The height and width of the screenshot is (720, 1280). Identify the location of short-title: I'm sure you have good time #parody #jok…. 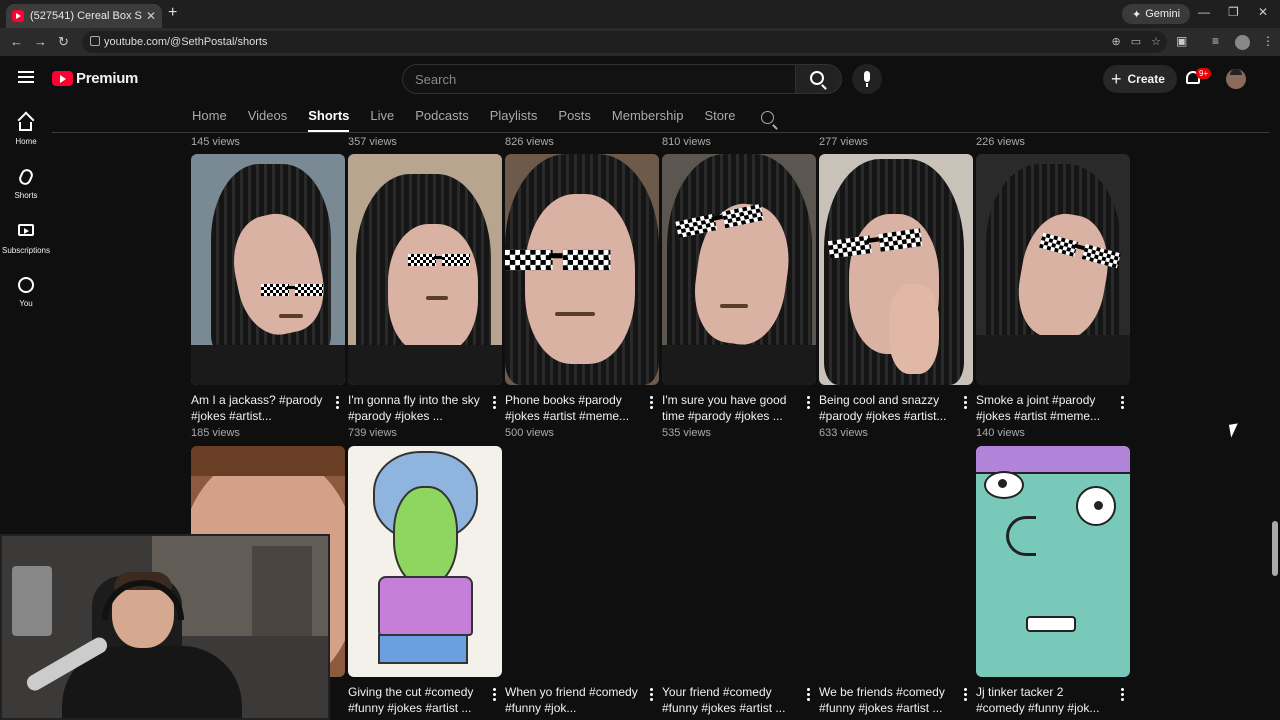
(729, 408).